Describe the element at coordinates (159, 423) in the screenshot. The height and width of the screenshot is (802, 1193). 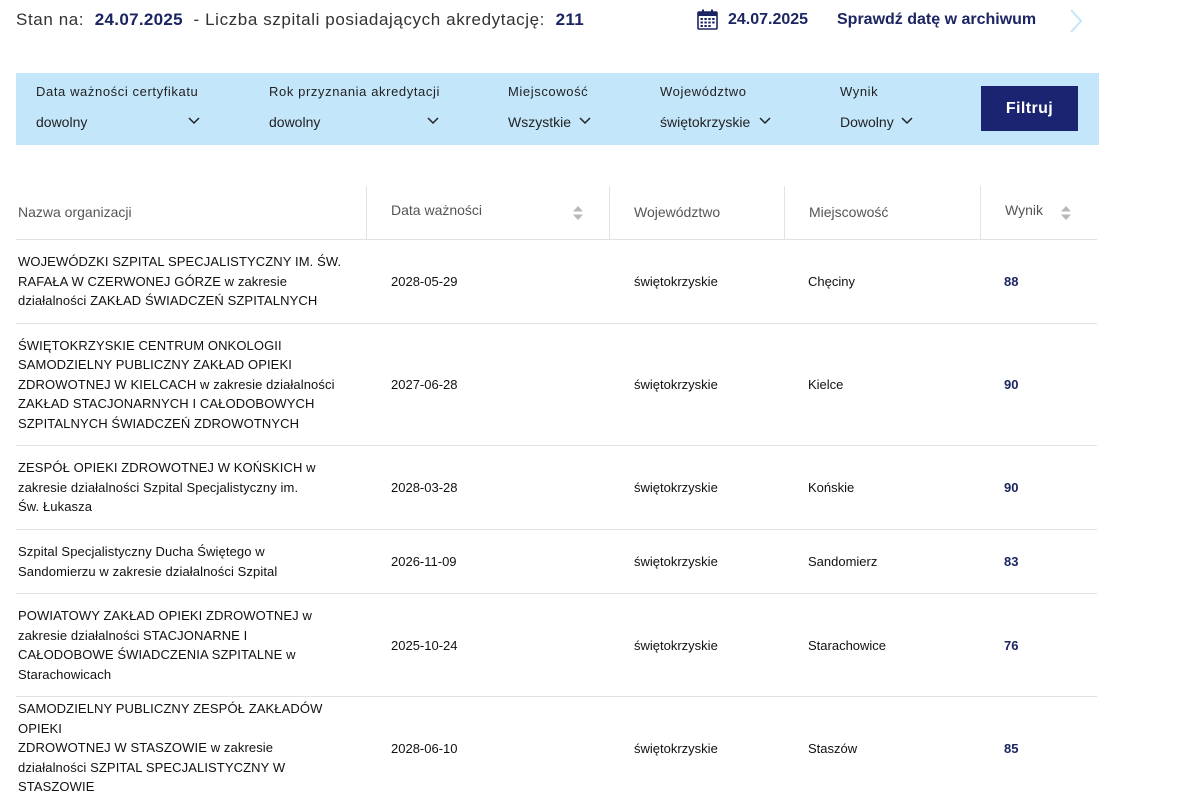
I see `name-line: SZPITALNYCH ŚWIADCZEŃ ZDROWOTNYCH` at that location.